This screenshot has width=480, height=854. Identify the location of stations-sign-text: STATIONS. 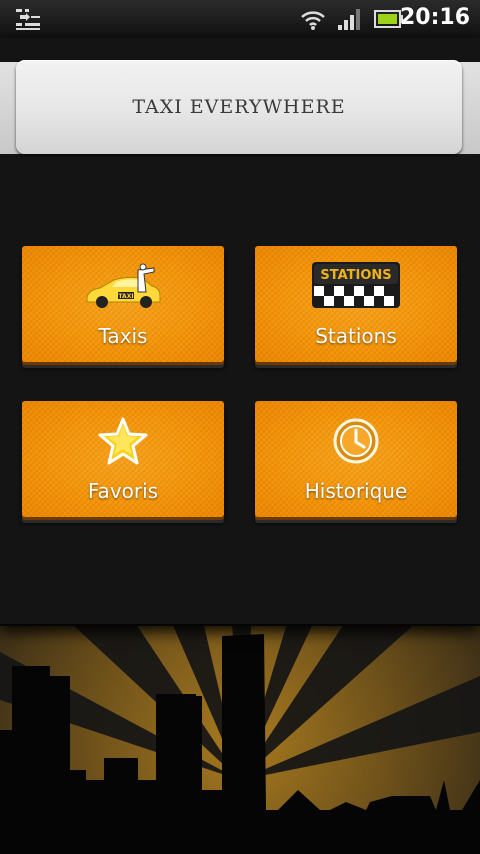
(355, 275).